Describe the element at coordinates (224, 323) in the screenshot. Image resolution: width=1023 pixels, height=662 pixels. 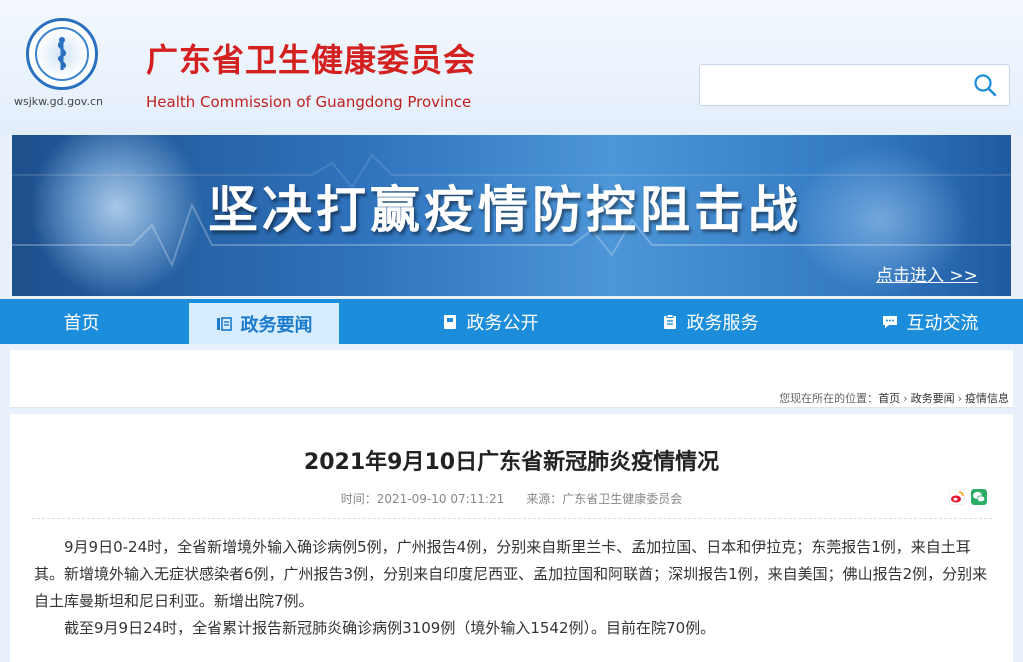
I see `news-icon` at that location.